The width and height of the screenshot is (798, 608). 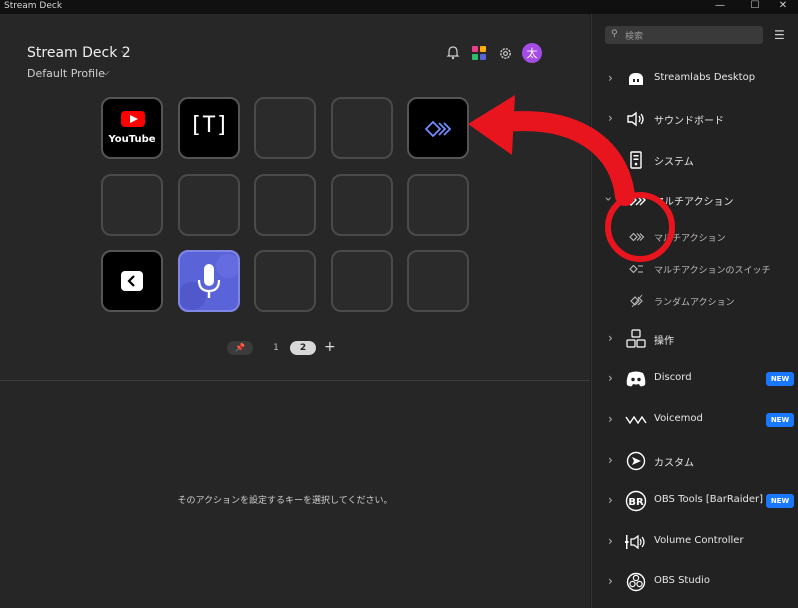 I want to click on voicemod-icon, so click(x=636, y=420).